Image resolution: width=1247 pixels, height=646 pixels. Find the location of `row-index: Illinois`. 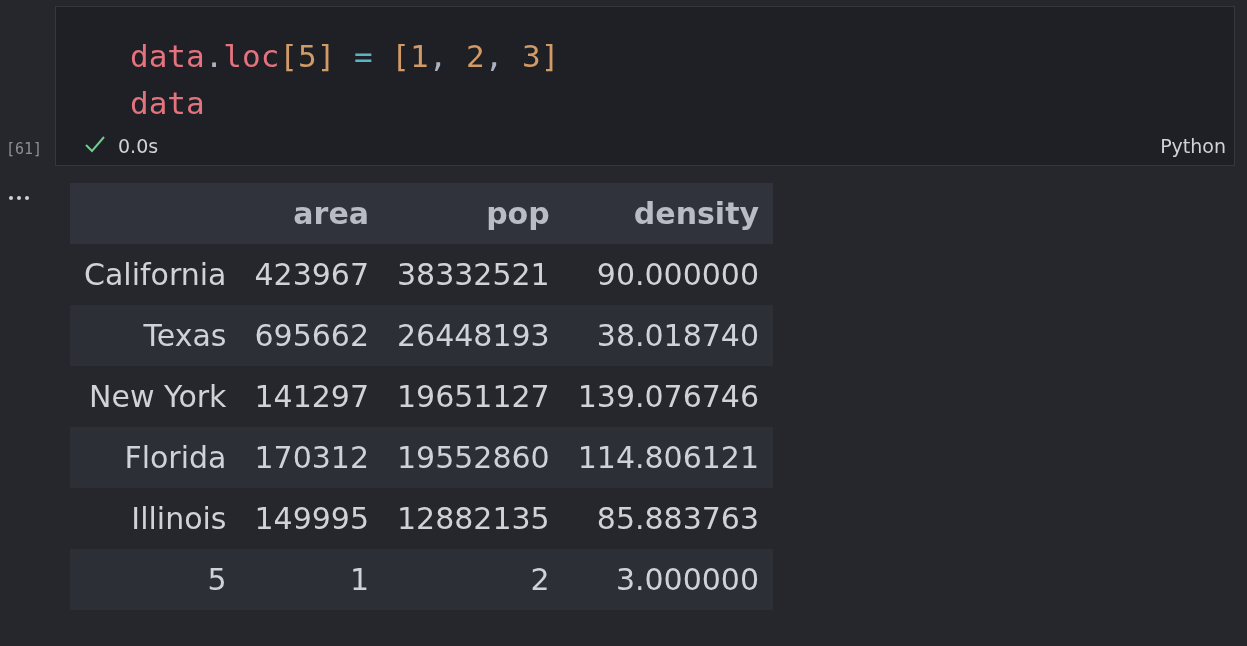

row-index: Illinois is located at coordinates (155, 518).